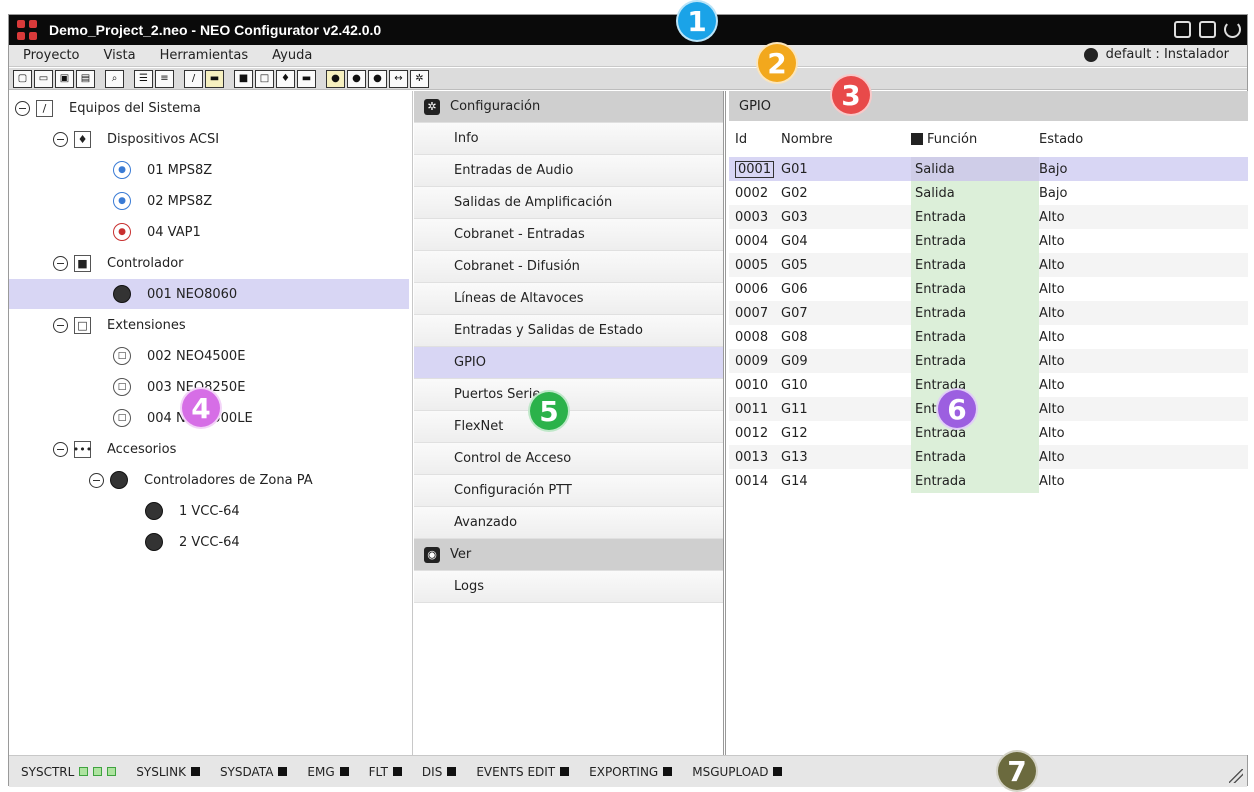  I want to click on menu-item-lineas-altavoces: Líneas de Altavoces, so click(568, 299).